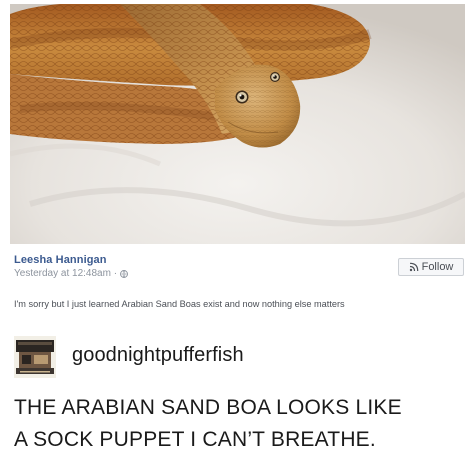  I want to click on avatar-image-icon, so click(35, 357).